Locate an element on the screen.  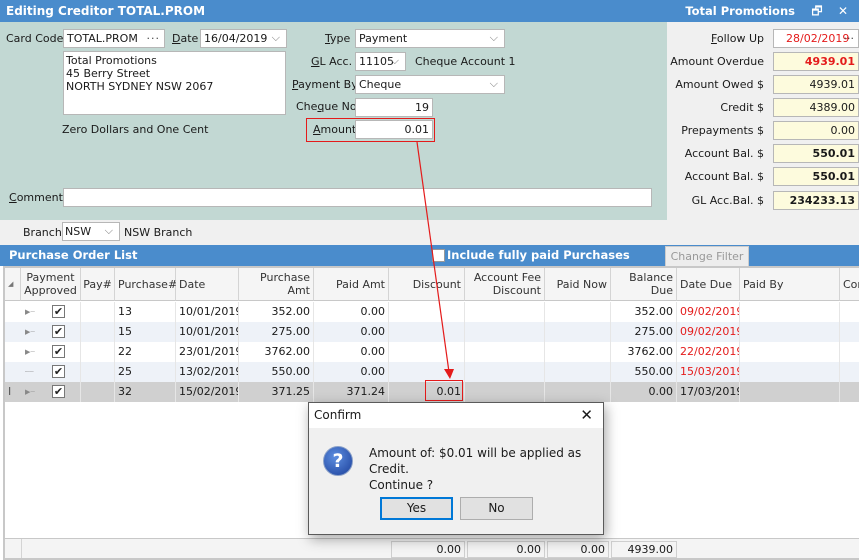
cell-purchase-amt: 371.25 is located at coordinates (276, 392).